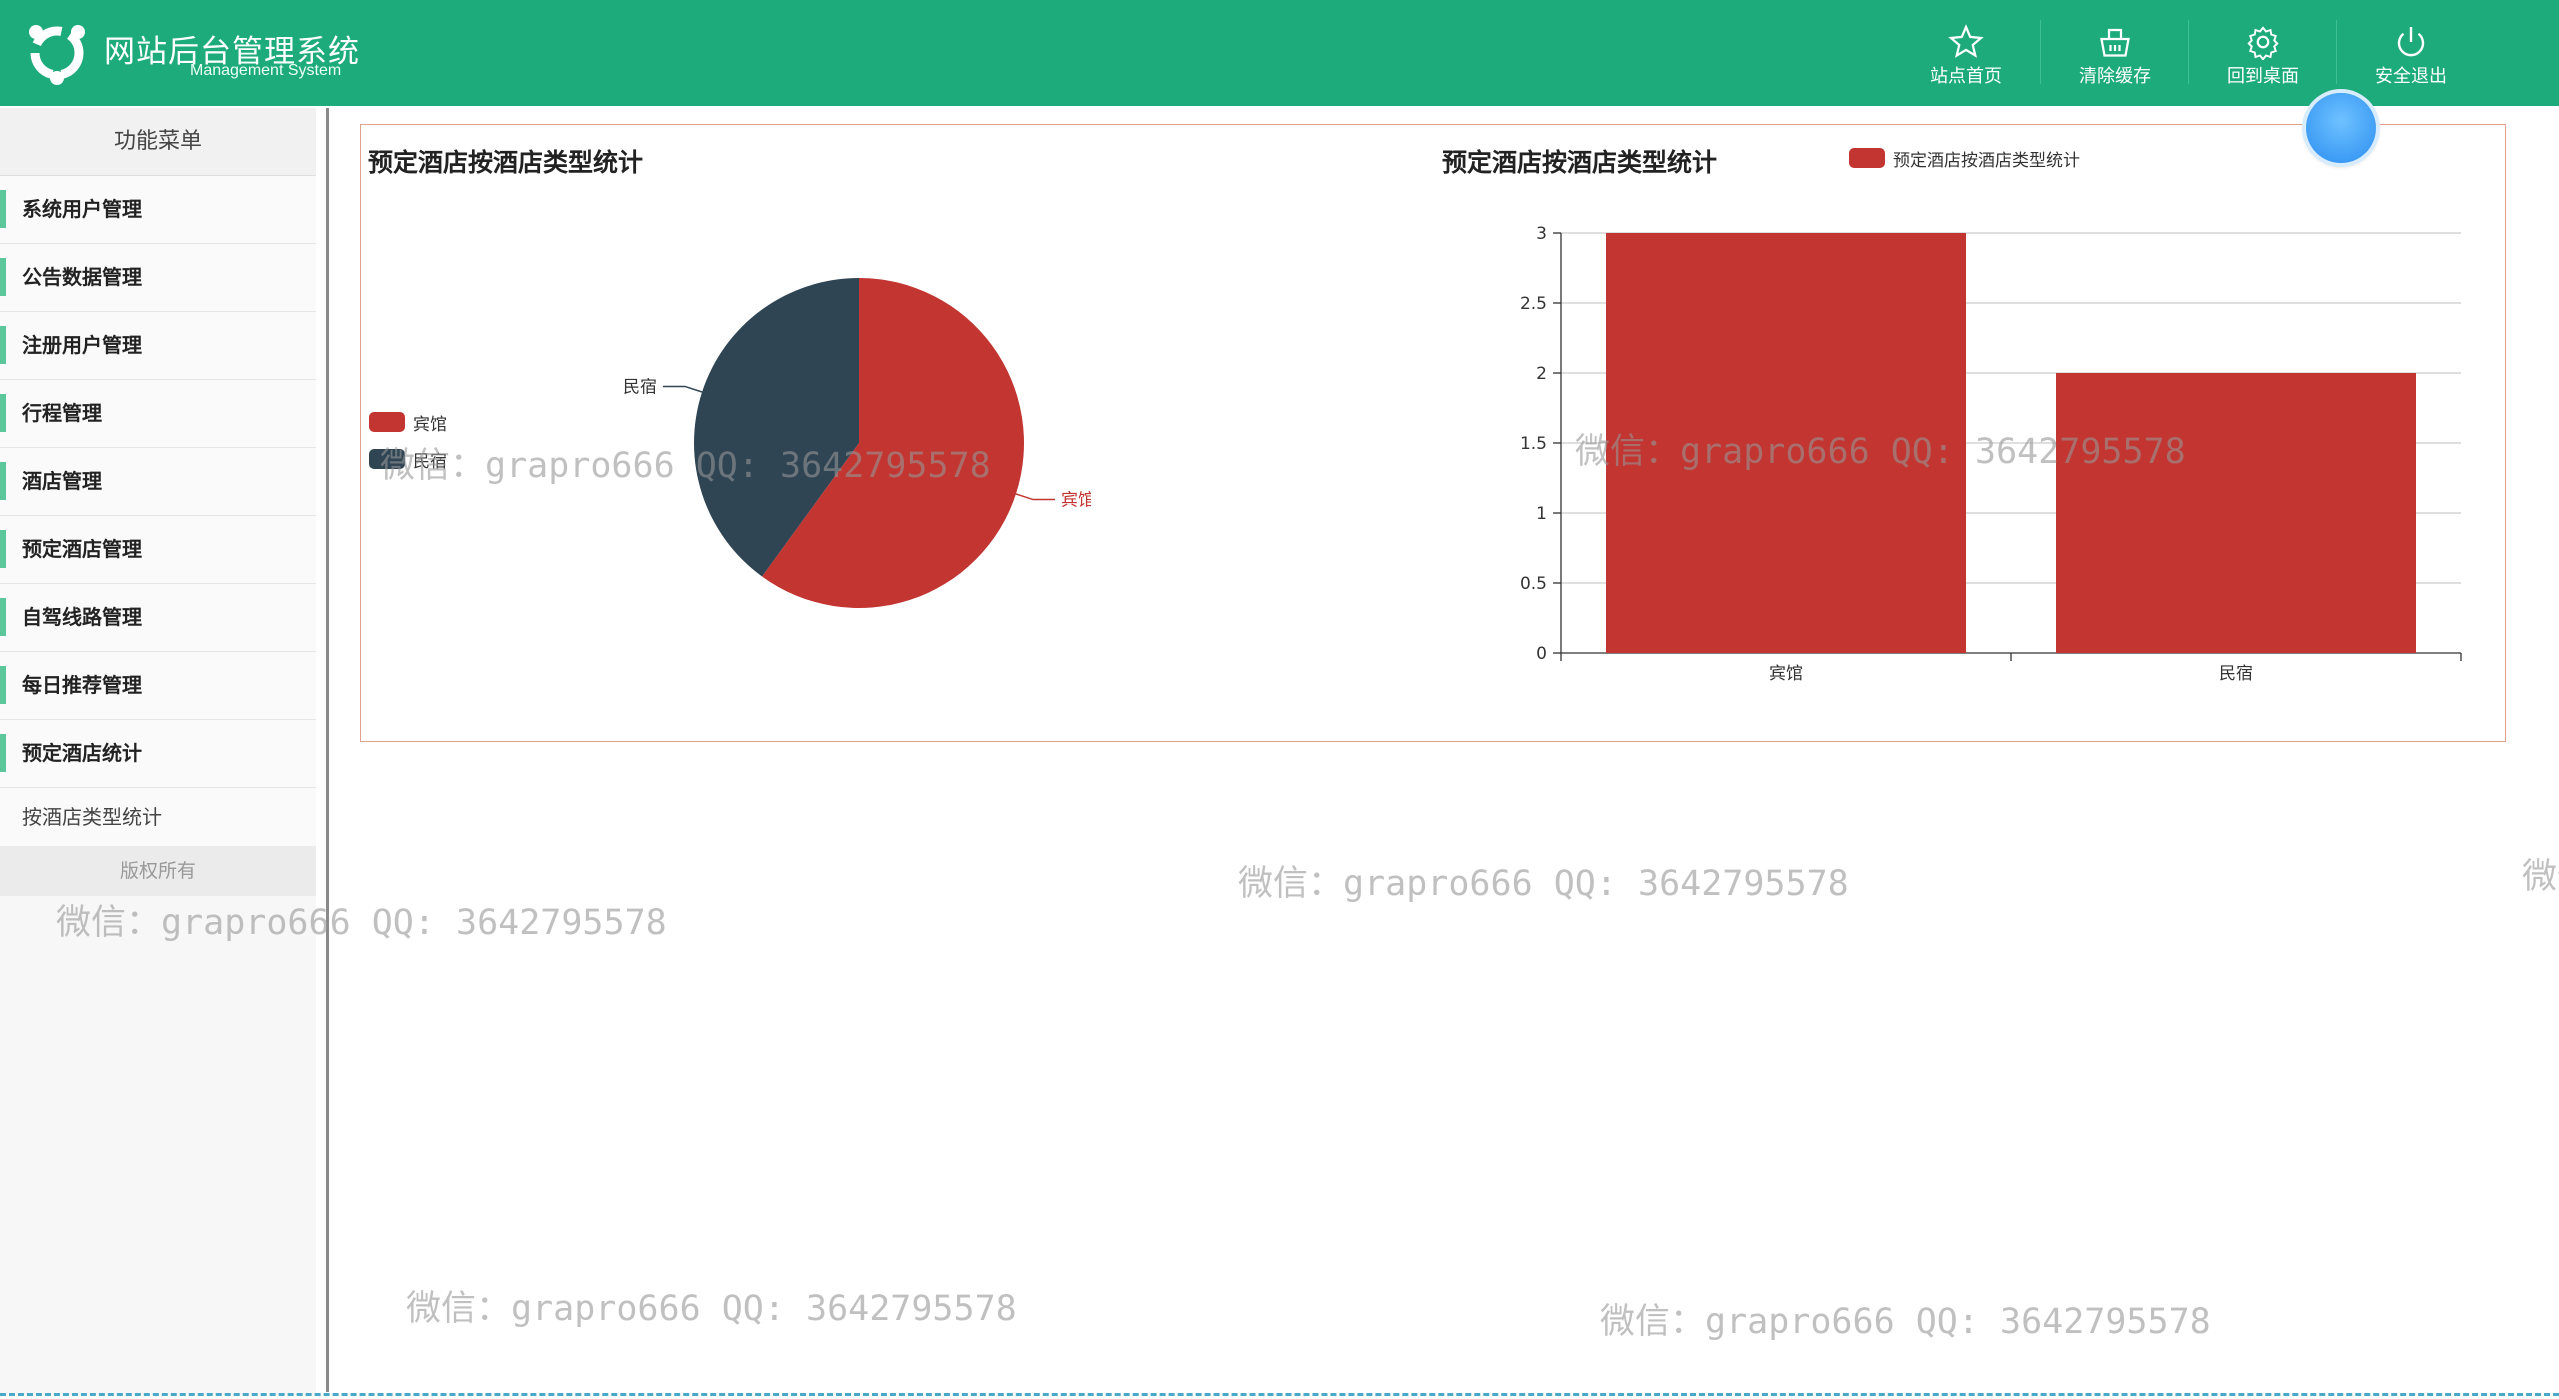  What do you see at coordinates (266, 70) in the screenshot?
I see `app-subtitle: Management System` at bounding box center [266, 70].